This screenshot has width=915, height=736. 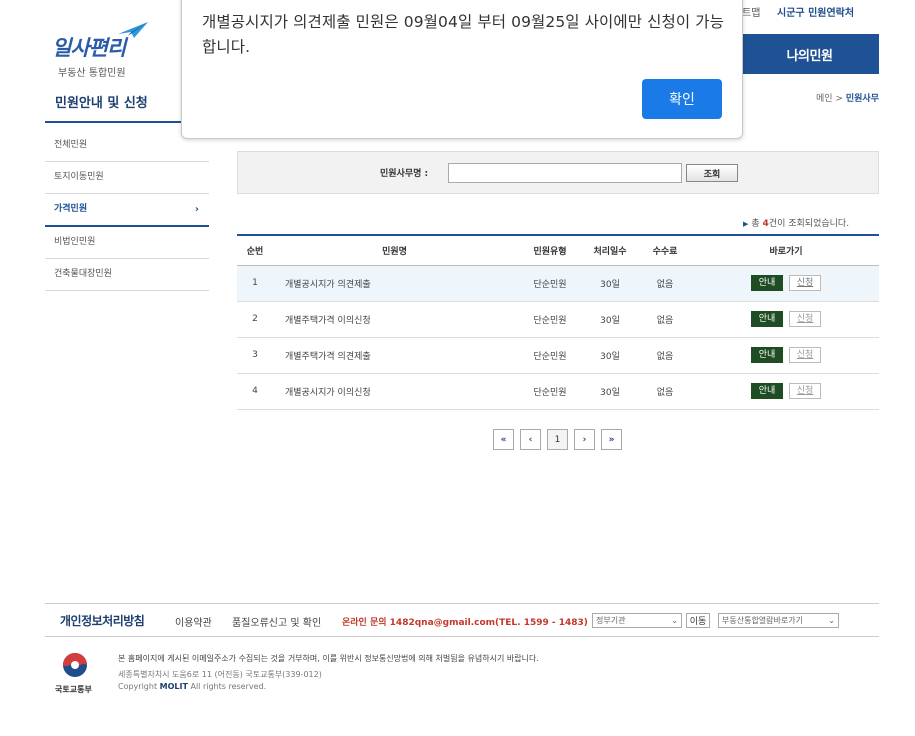 I want to click on government-emblem-icon, so click(x=75, y=665).